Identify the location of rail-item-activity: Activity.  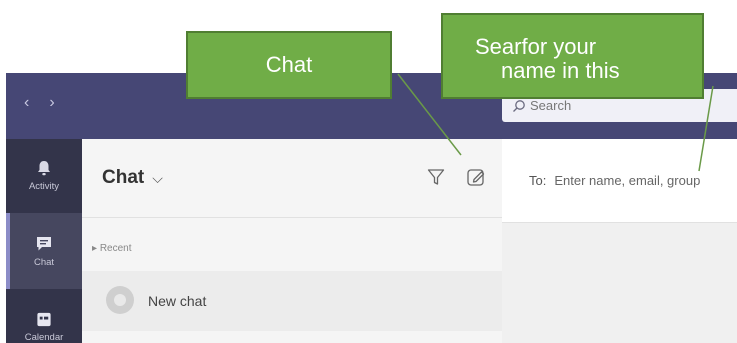
(44, 175).